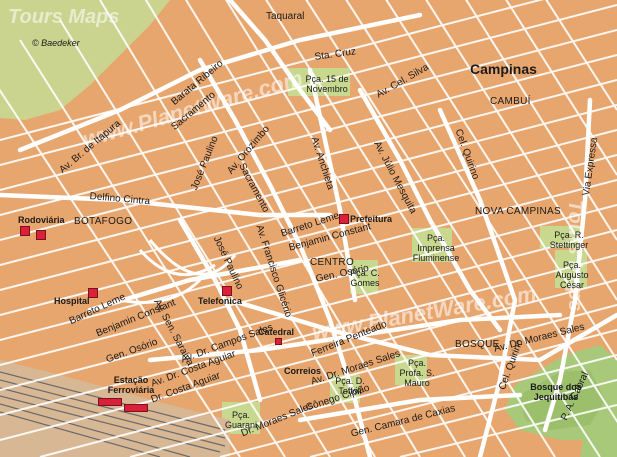 Image resolution: width=617 pixels, height=457 pixels. Describe the element at coordinates (327, 84) in the screenshot. I see `place-label: Pça. 15 de Novembro` at that location.